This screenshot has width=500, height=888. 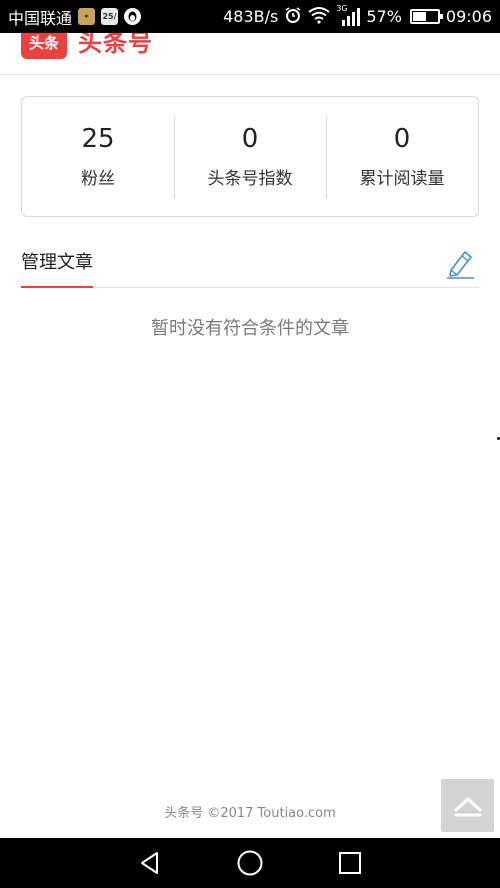 What do you see at coordinates (402, 178) in the screenshot?
I see `stat-label: 累计阅读量` at bounding box center [402, 178].